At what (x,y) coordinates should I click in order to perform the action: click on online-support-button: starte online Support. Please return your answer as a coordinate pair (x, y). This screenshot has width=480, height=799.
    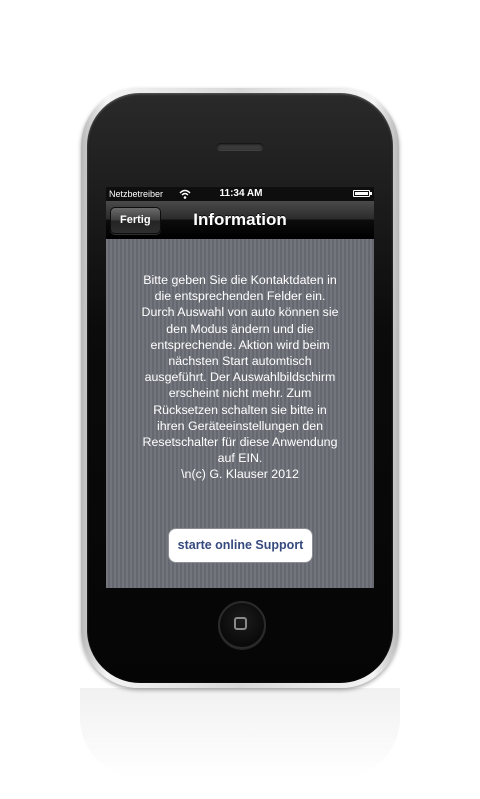
    Looking at the image, I should click on (240, 545).